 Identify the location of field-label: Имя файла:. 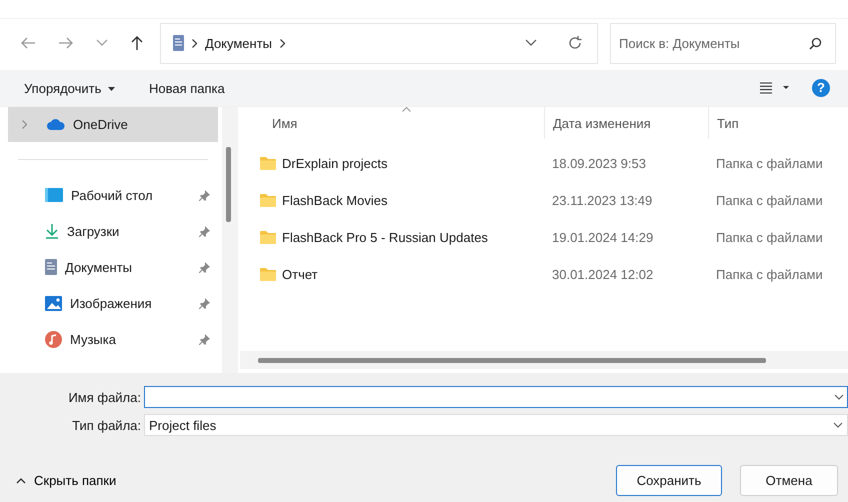
(104, 397).